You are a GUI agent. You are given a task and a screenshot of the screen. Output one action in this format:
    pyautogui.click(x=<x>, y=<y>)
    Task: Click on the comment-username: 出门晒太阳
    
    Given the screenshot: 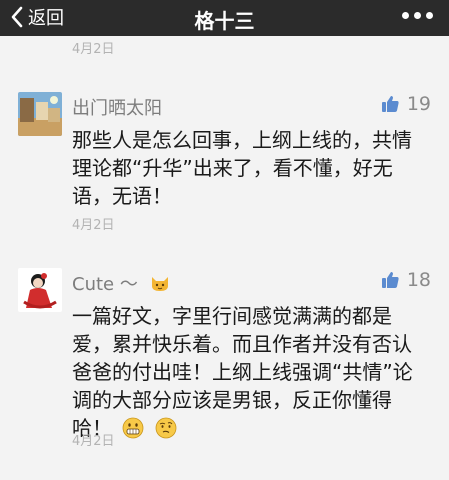 What is the action you would take?
    pyautogui.click(x=117, y=107)
    